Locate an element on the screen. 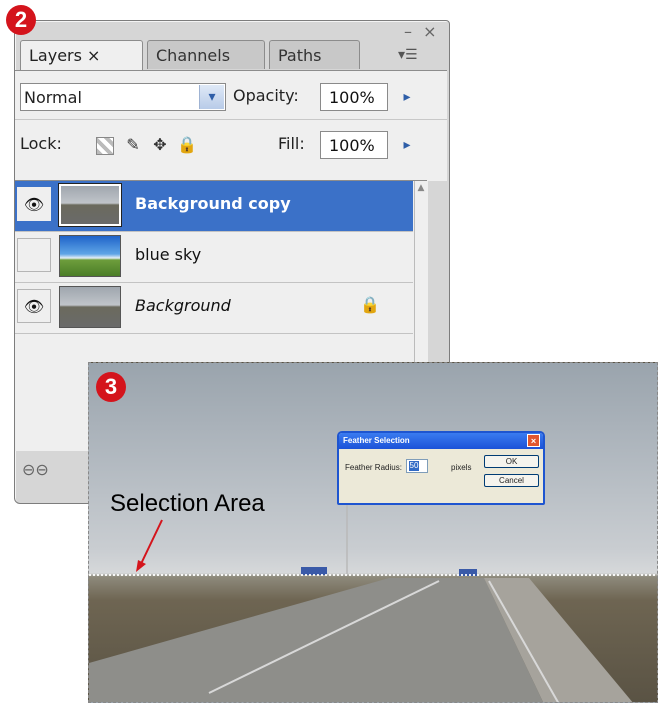 The height and width of the screenshot is (703, 660). lock-transparent-icon is located at coordinates (105, 146).